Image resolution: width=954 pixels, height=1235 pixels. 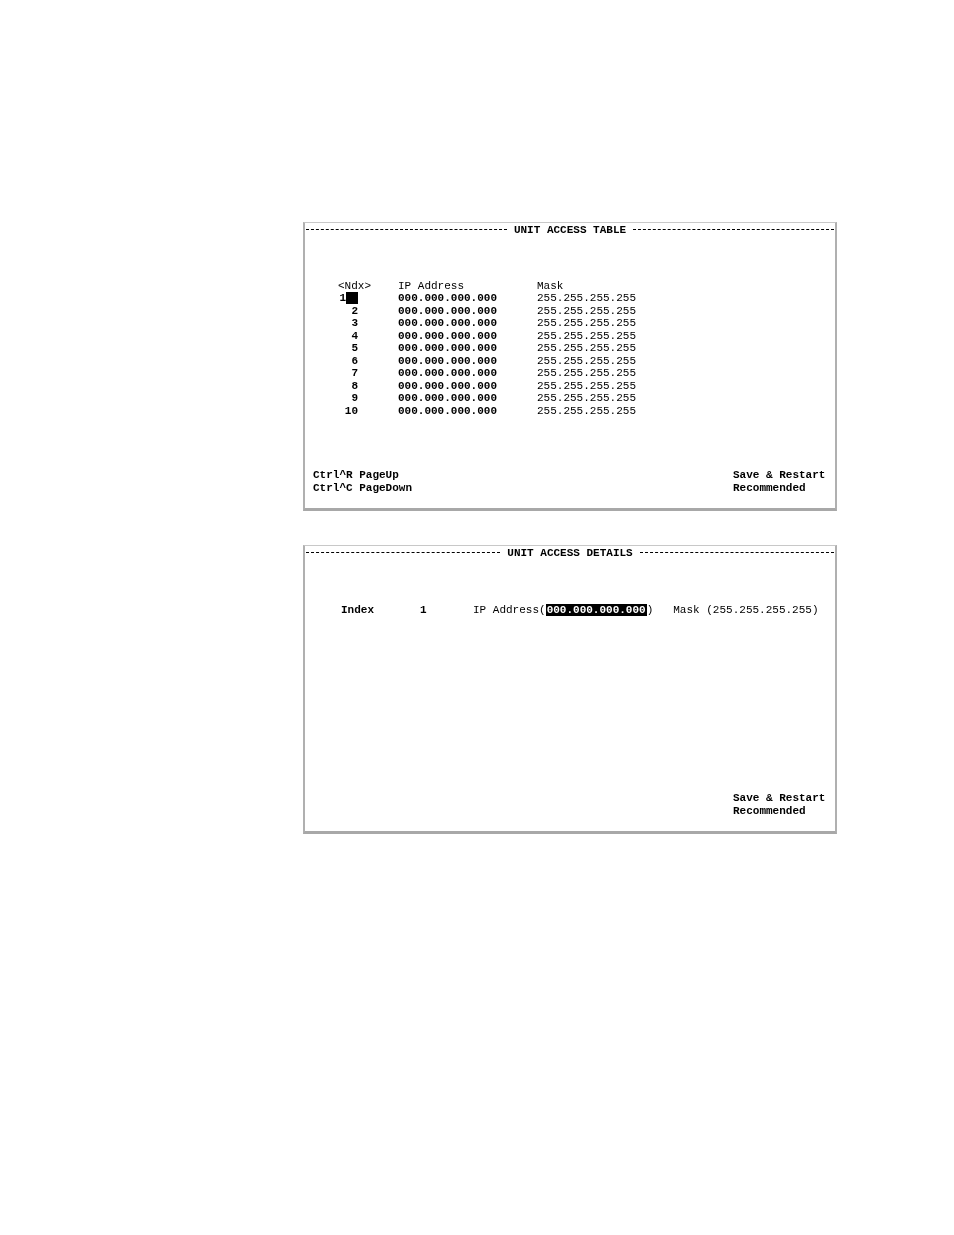 I want to click on ip-address-field: 000.000.000.000, so click(x=596, y=609).